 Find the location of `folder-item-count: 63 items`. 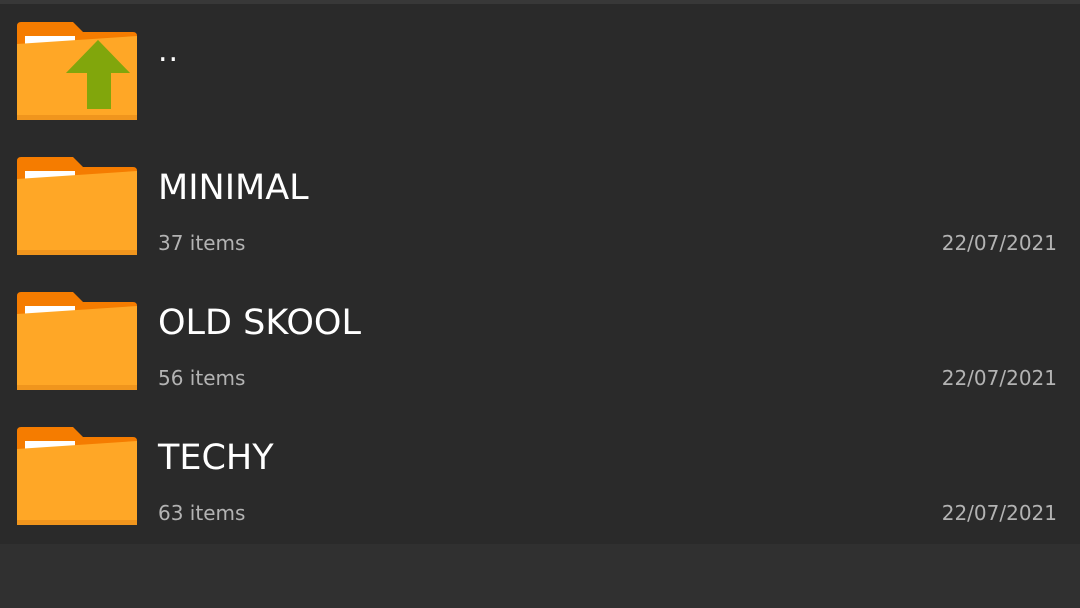

folder-item-count: 63 items is located at coordinates (202, 513).